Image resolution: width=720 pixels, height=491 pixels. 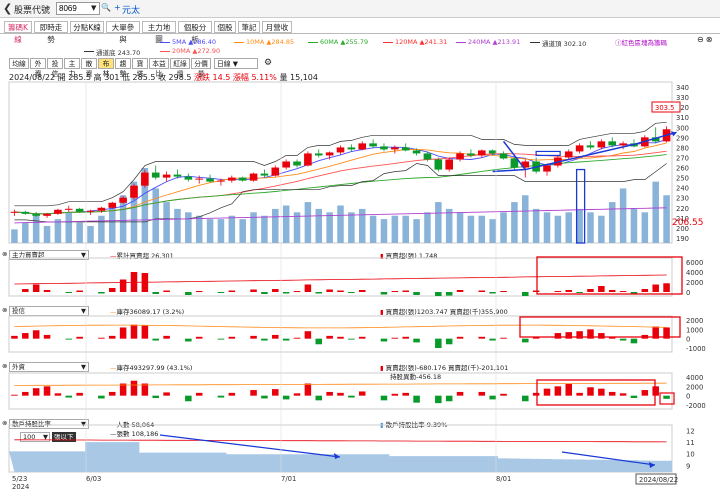 I want to click on panel2-frame, so click(x=340, y=334).